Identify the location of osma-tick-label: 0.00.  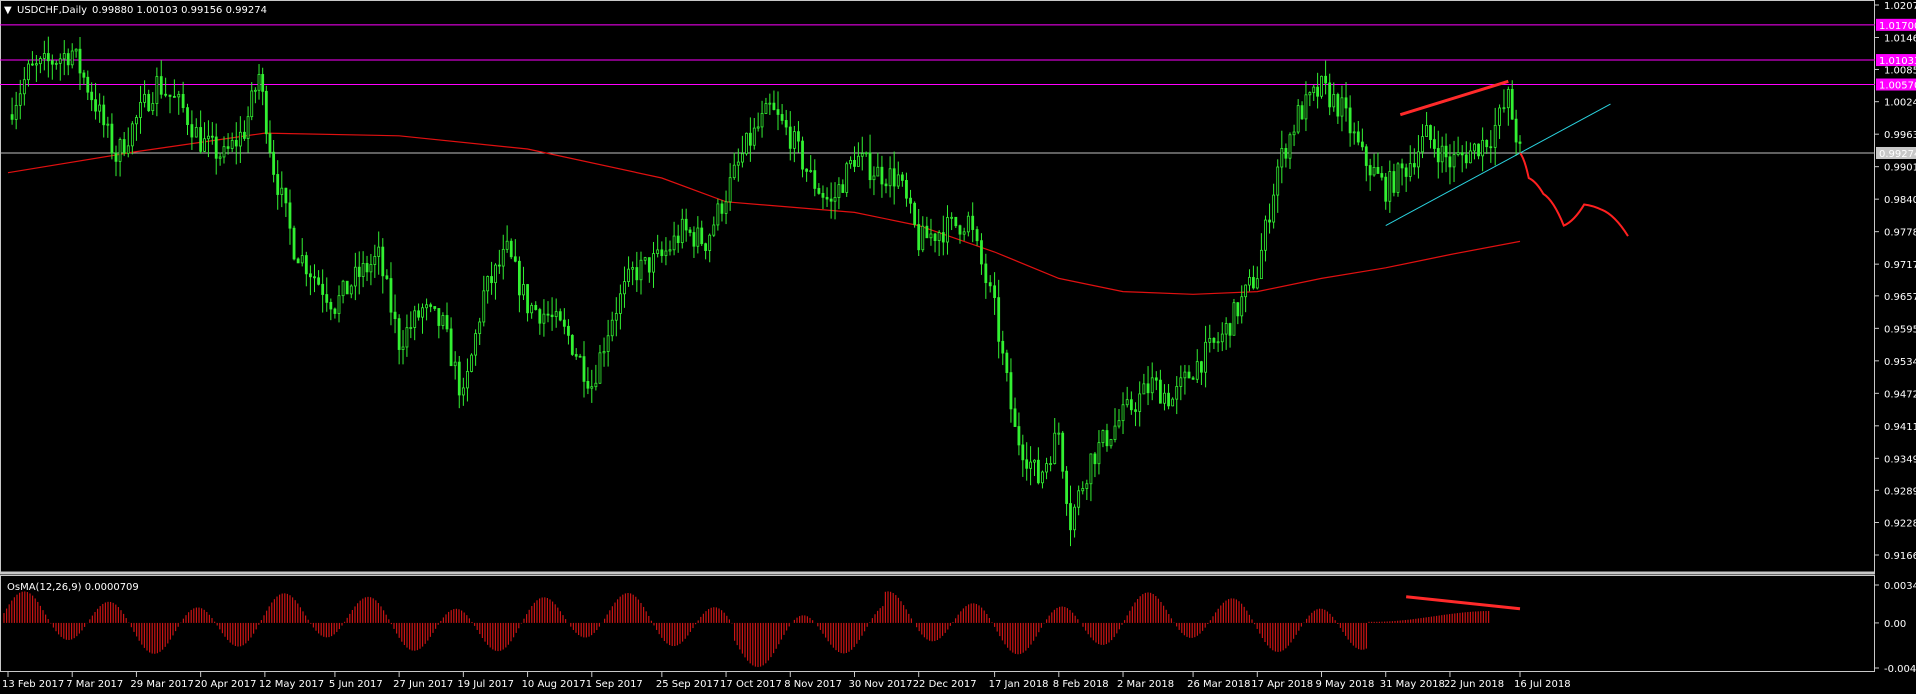
(1895, 624).